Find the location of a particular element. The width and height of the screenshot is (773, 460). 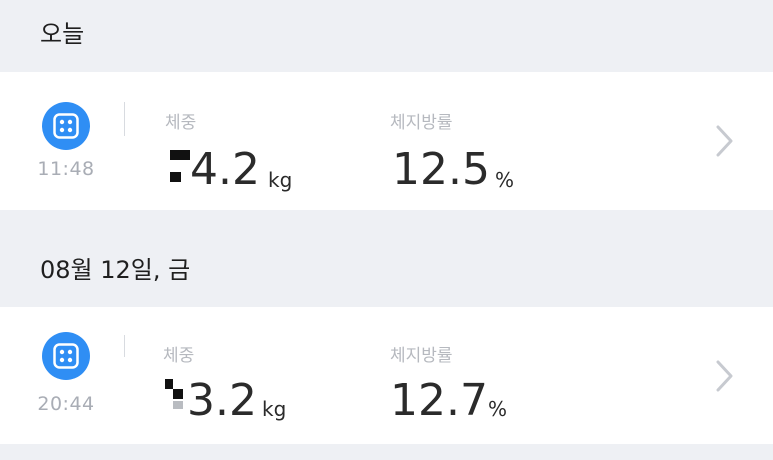

measurement-time: 11:48 is located at coordinates (66, 169).